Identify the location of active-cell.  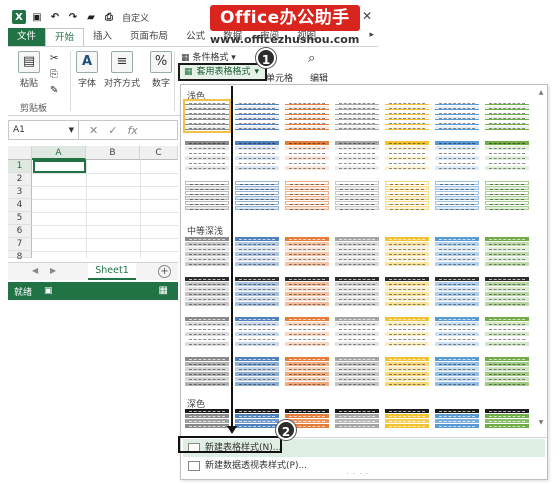
(59, 166).